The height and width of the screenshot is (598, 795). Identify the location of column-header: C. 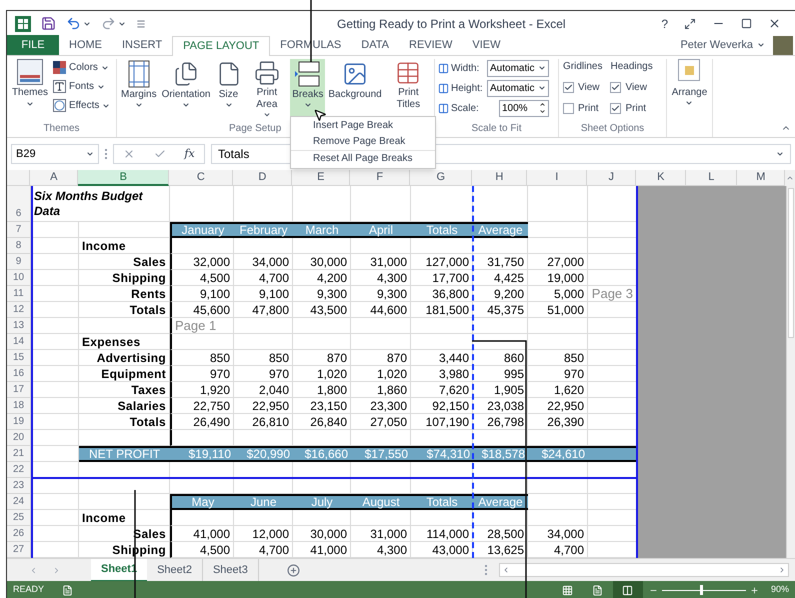
(201, 178).